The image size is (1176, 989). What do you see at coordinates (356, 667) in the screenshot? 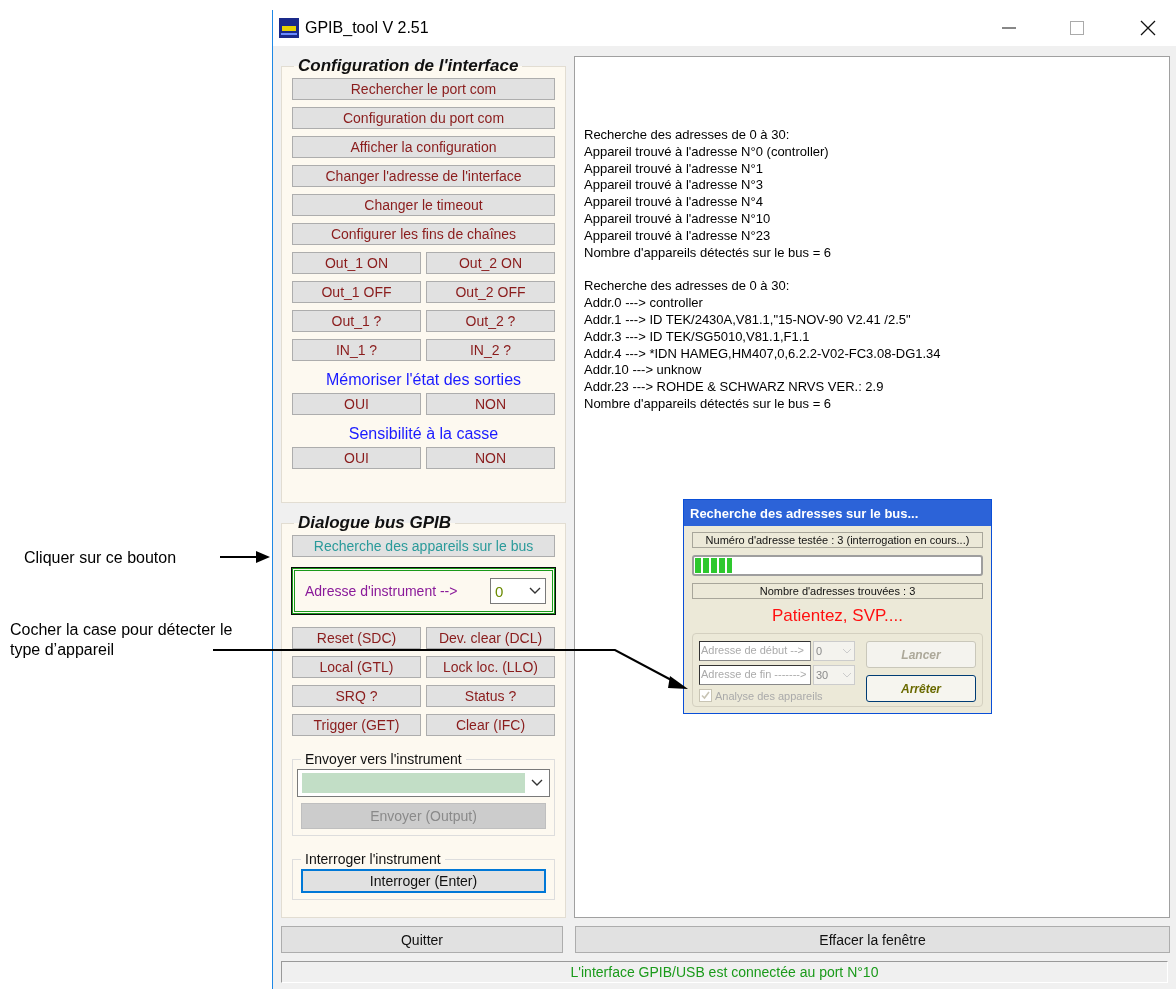
I see `command-button: Local (GTL)` at bounding box center [356, 667].